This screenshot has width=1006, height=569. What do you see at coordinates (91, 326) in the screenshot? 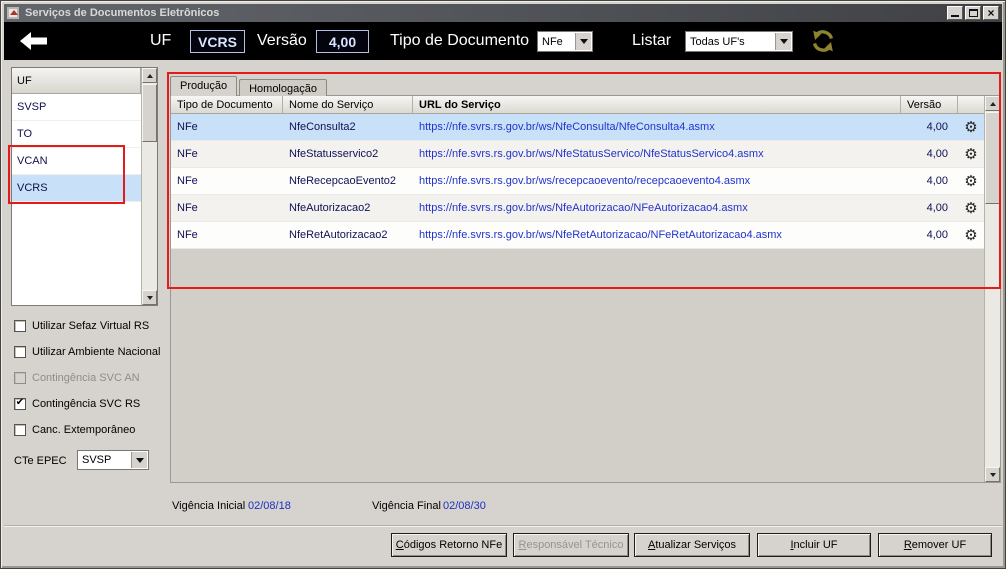
I see `checkbox-label: Utilizar Sefaz Virtual RS` at bounding box center [91, 326].